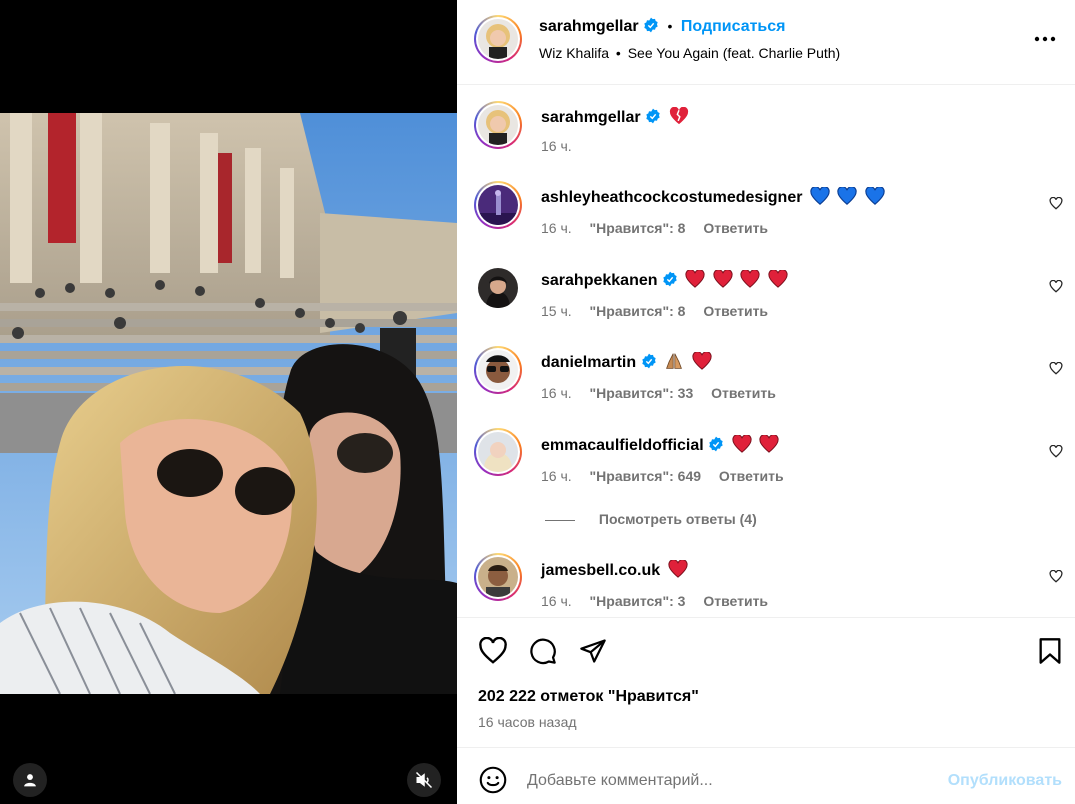  I want to click on share-paper-plane-icon, so click(593, 651).